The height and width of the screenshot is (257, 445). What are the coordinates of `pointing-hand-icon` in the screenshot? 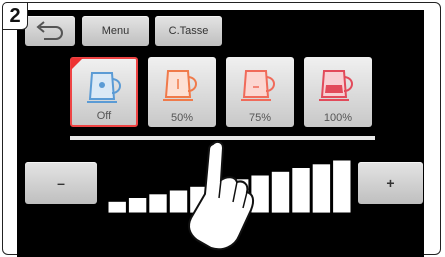 It's located at (221, 195).